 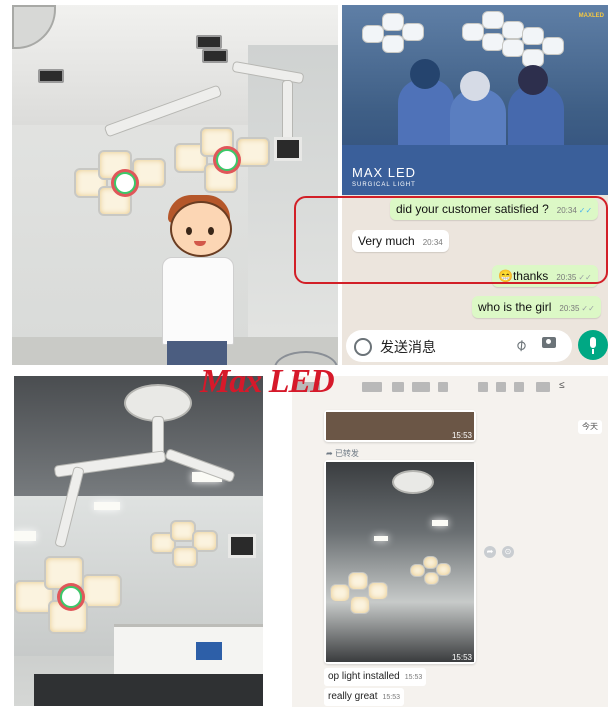 What do you see at coordinates (413, 482) in the screenshot?
I see `ceiling-mount` at bounding box center [413, 482].